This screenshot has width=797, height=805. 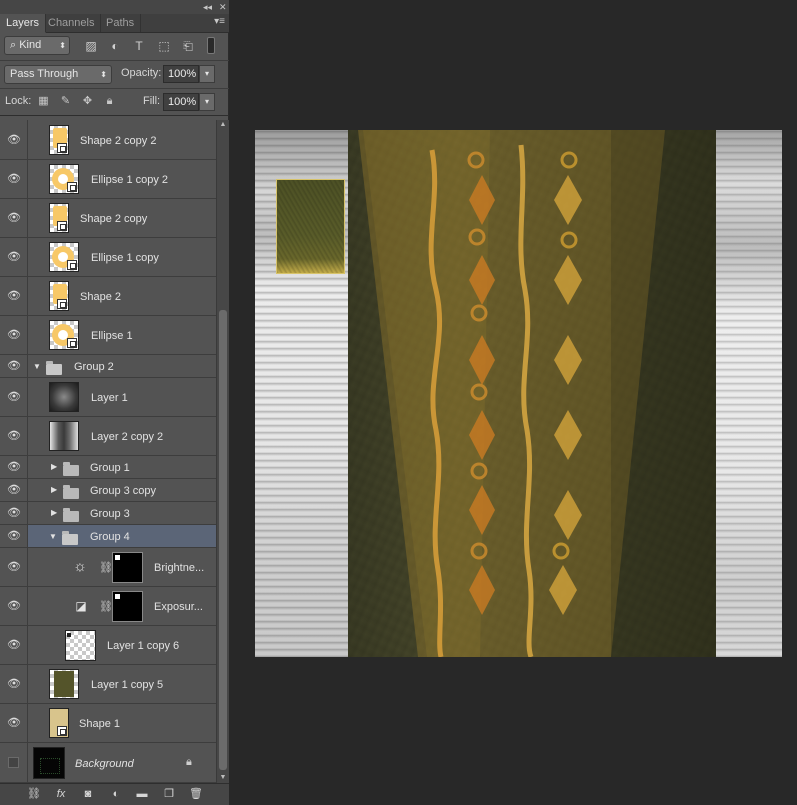 I want to click on layer-row: 👁︎ Layer 1 copy 6, so click(x=108, y=645).